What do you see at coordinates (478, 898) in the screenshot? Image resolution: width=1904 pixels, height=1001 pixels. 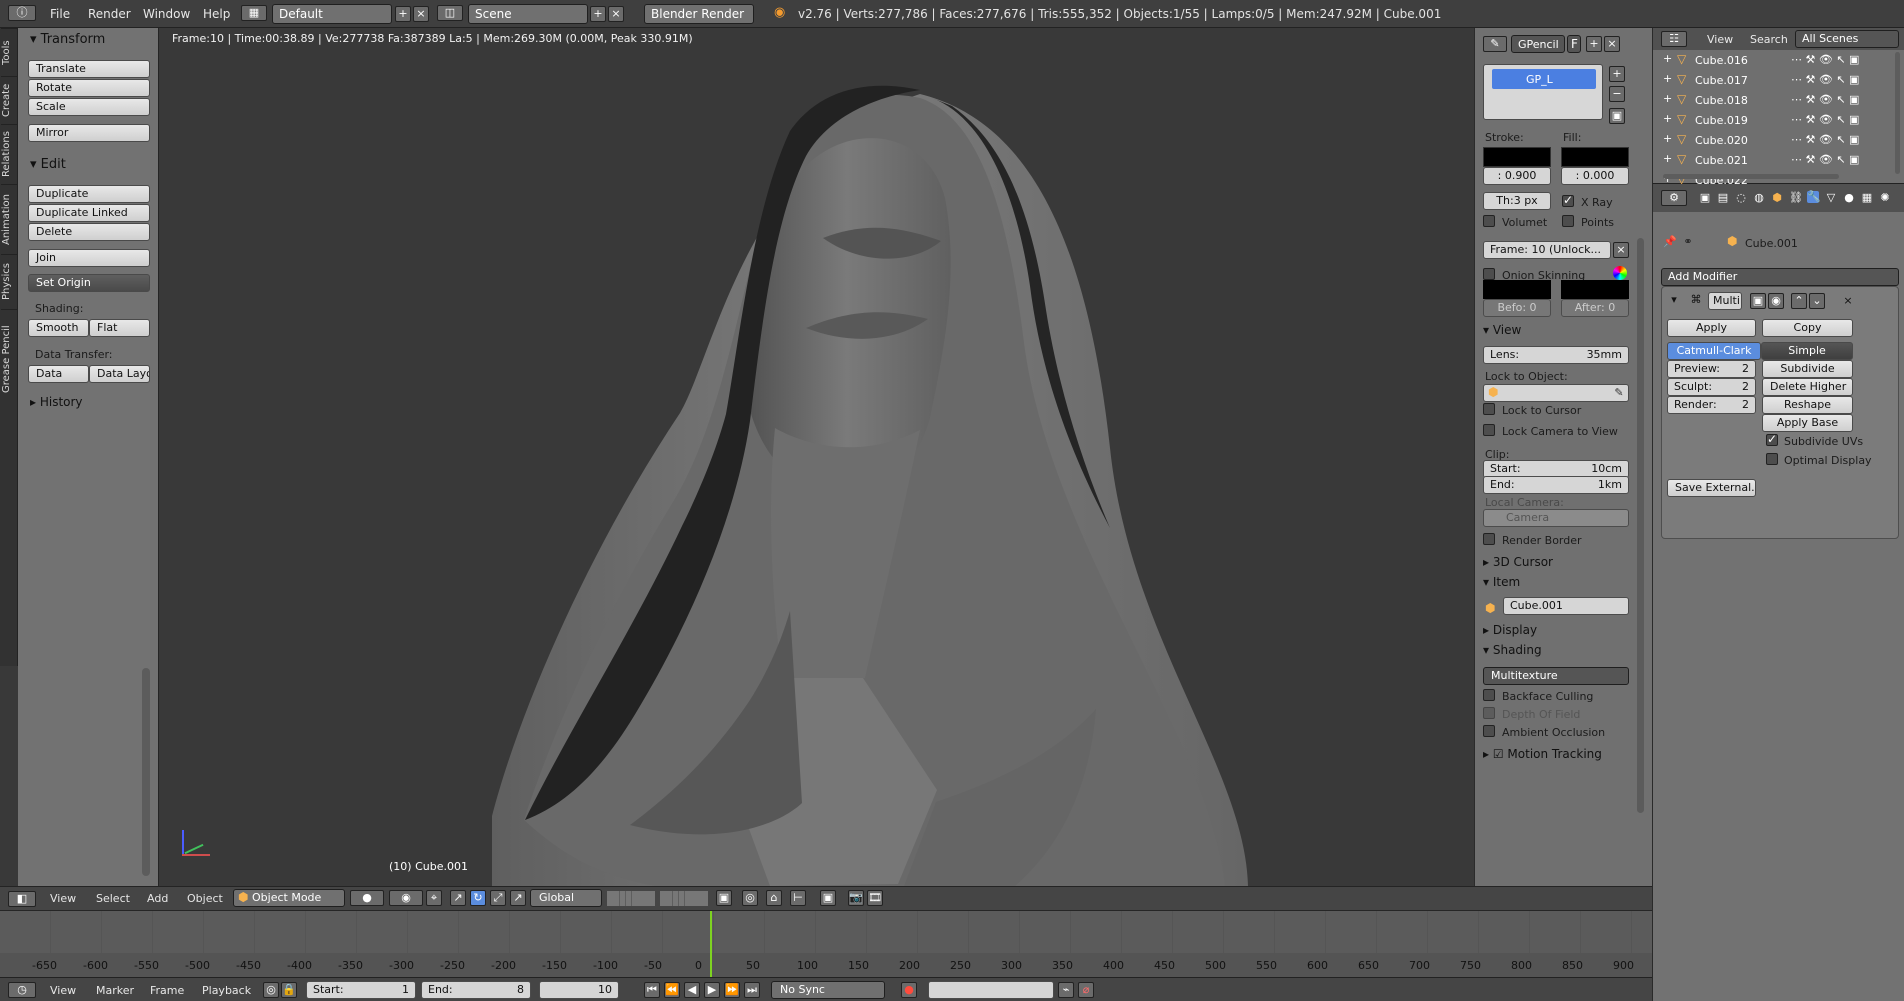 I see `rotate-manipulator-icon: ↻` at bounding box center [478, 898].